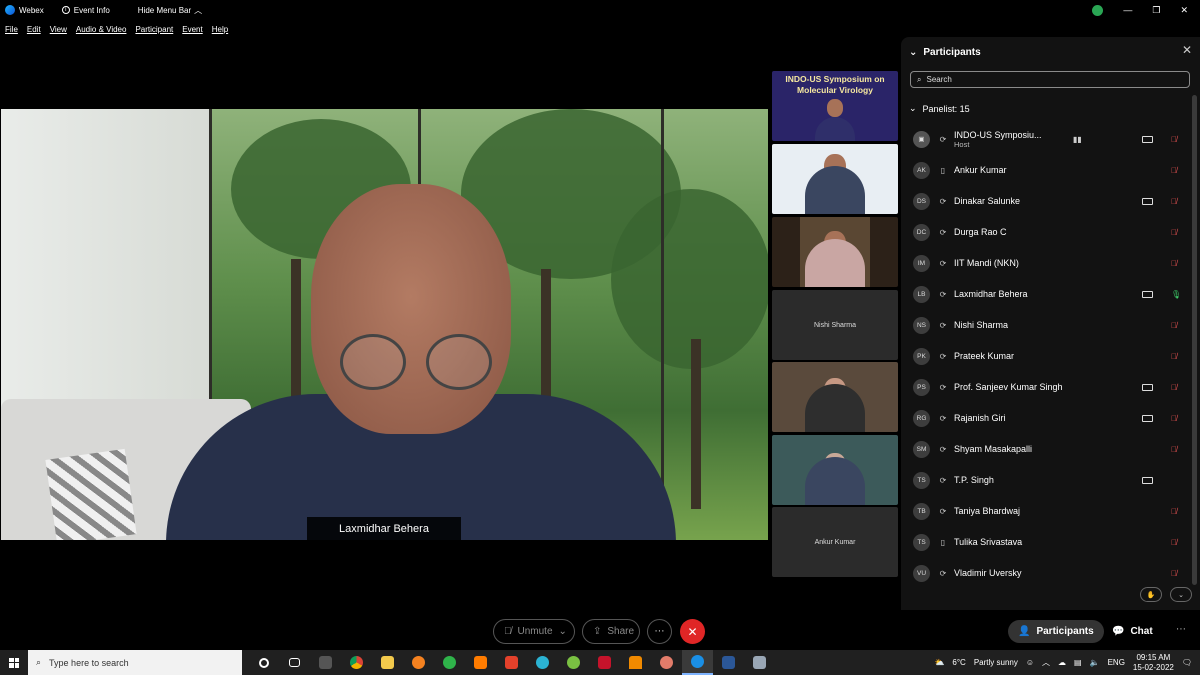  Describe the element at coordinates (154, 29) in the screenshot. I see `menu-participant: Participant` at that location.